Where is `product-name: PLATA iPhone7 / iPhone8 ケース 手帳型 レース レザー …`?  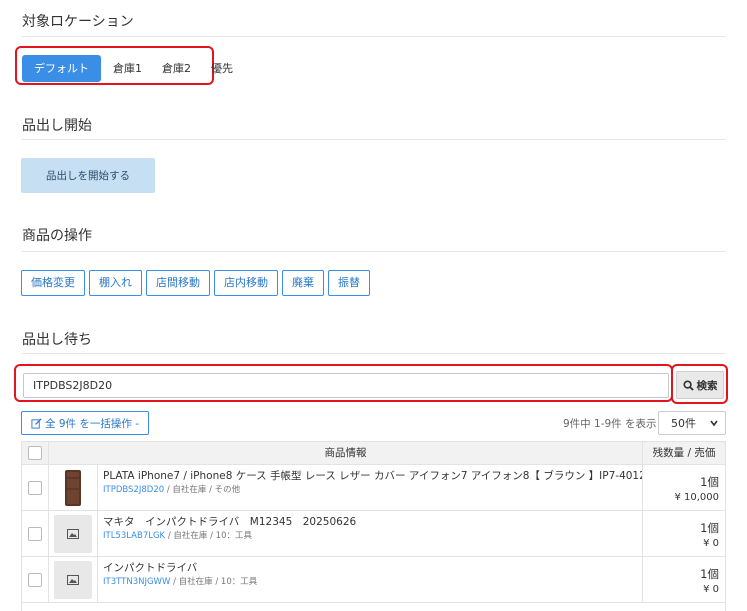
product-name: PLATA iPhone7 / iPhone8 ケース 手帳型 レース レザー … is located at coordinates (373, 476).